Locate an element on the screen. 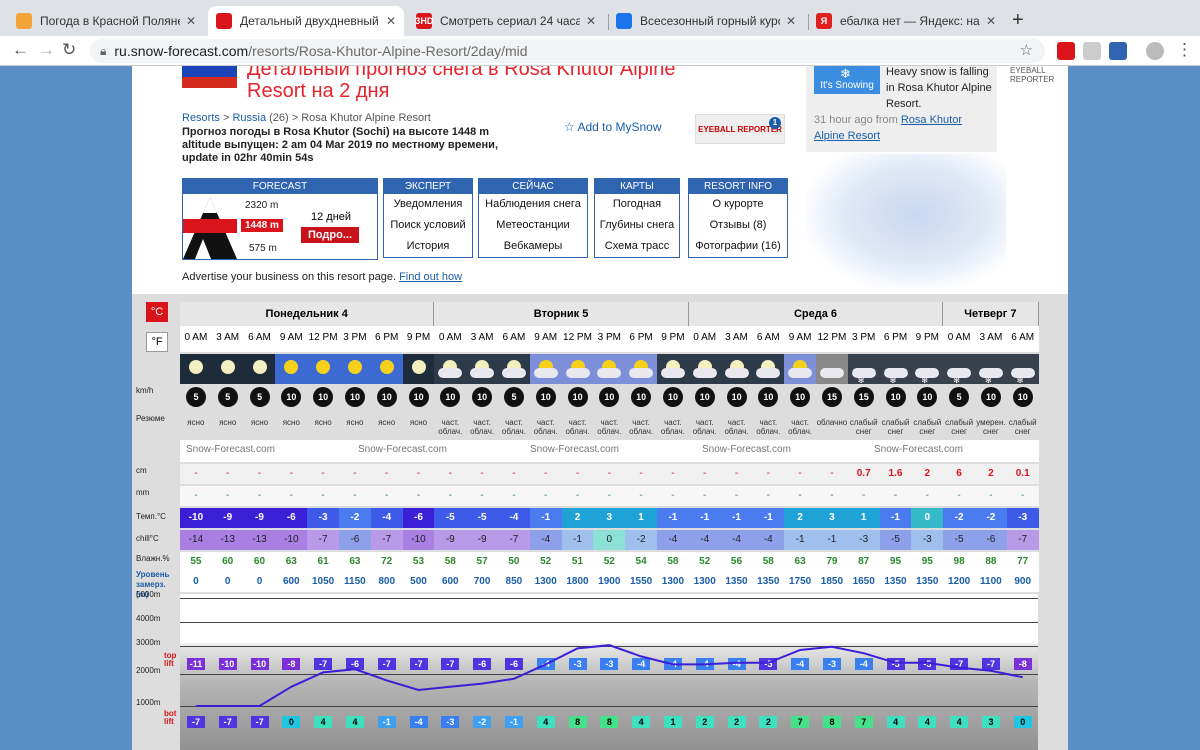 This screenshot has height=750, width=1200. time-label: 9 PM is located at coordinates (927, 337).